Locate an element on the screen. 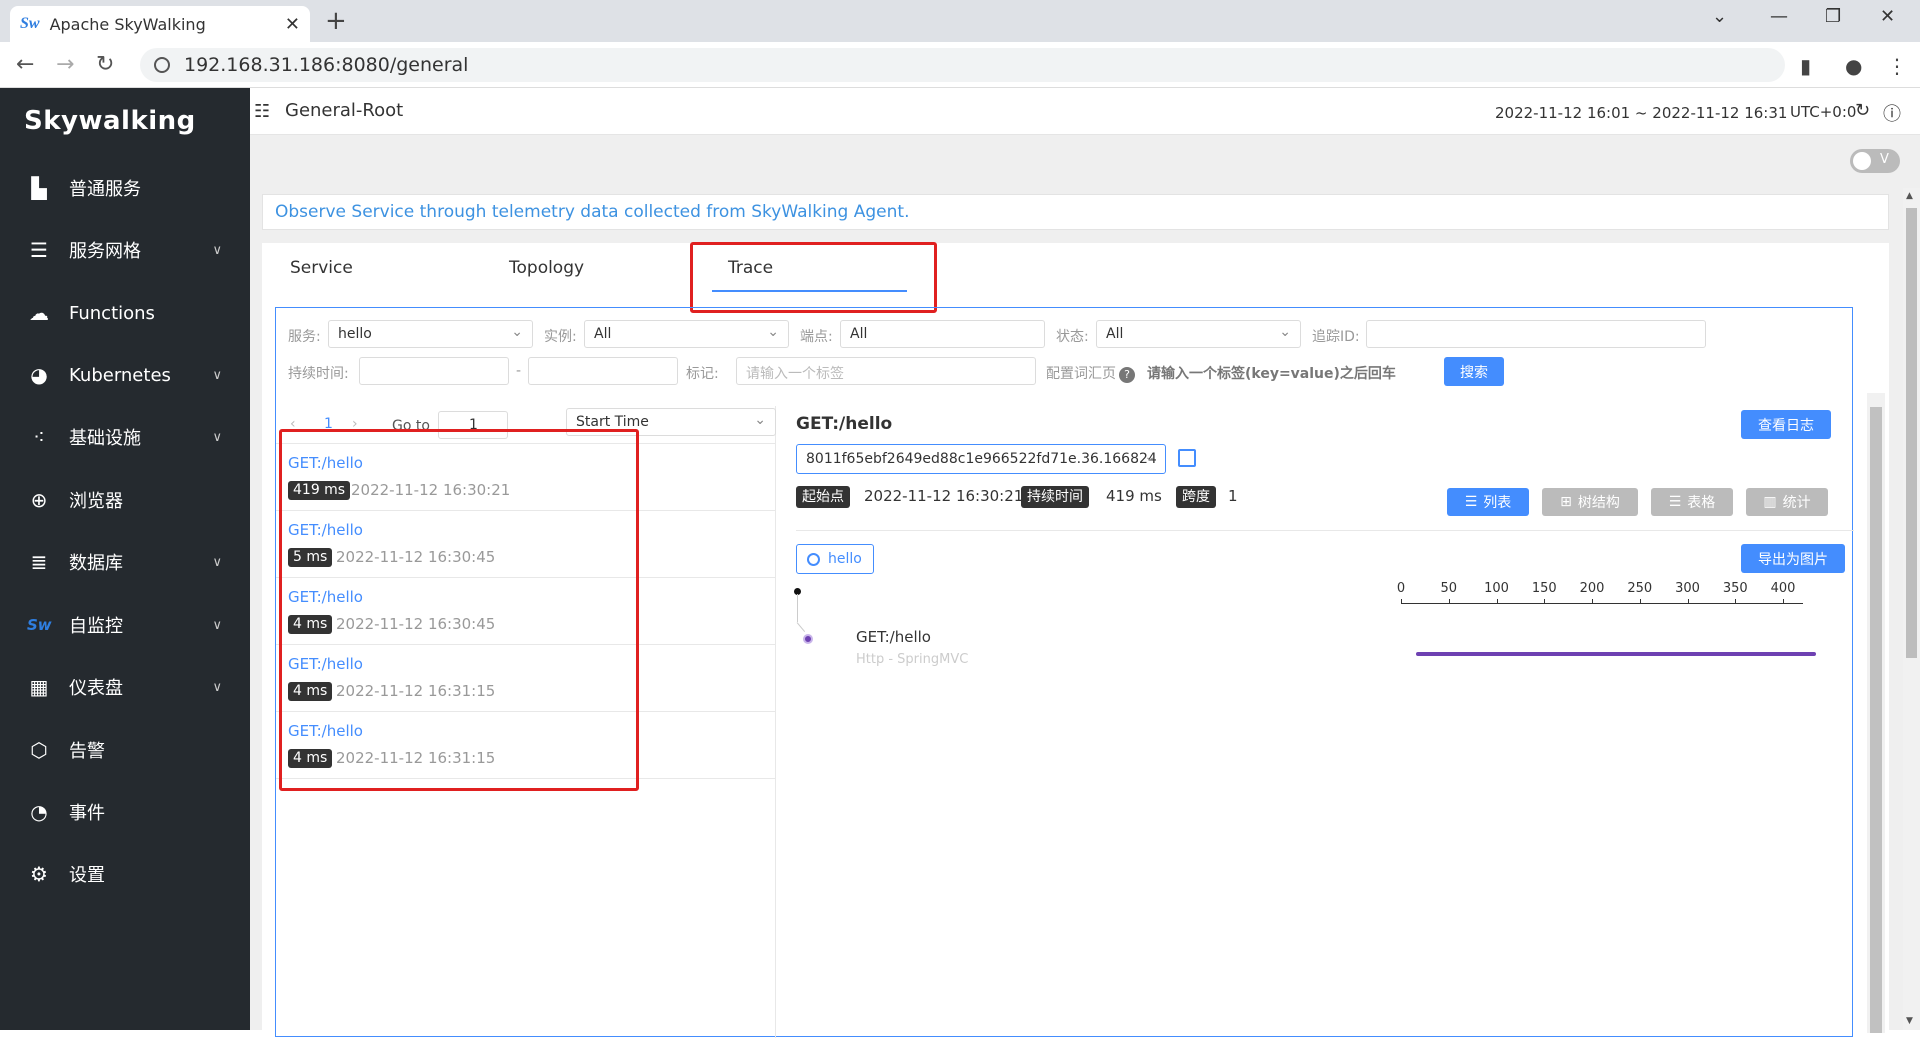 This screenshot has height=1038, width=1920. sidebar-item-alerting: ⬡ 告警 is located at coordinates (125, 750).